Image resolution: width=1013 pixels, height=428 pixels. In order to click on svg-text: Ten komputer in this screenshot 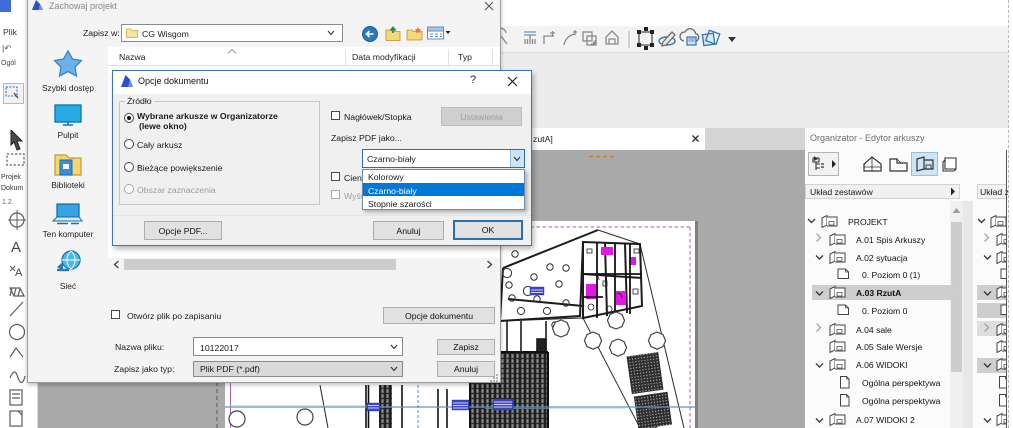, I will do `click(68, 234)`.